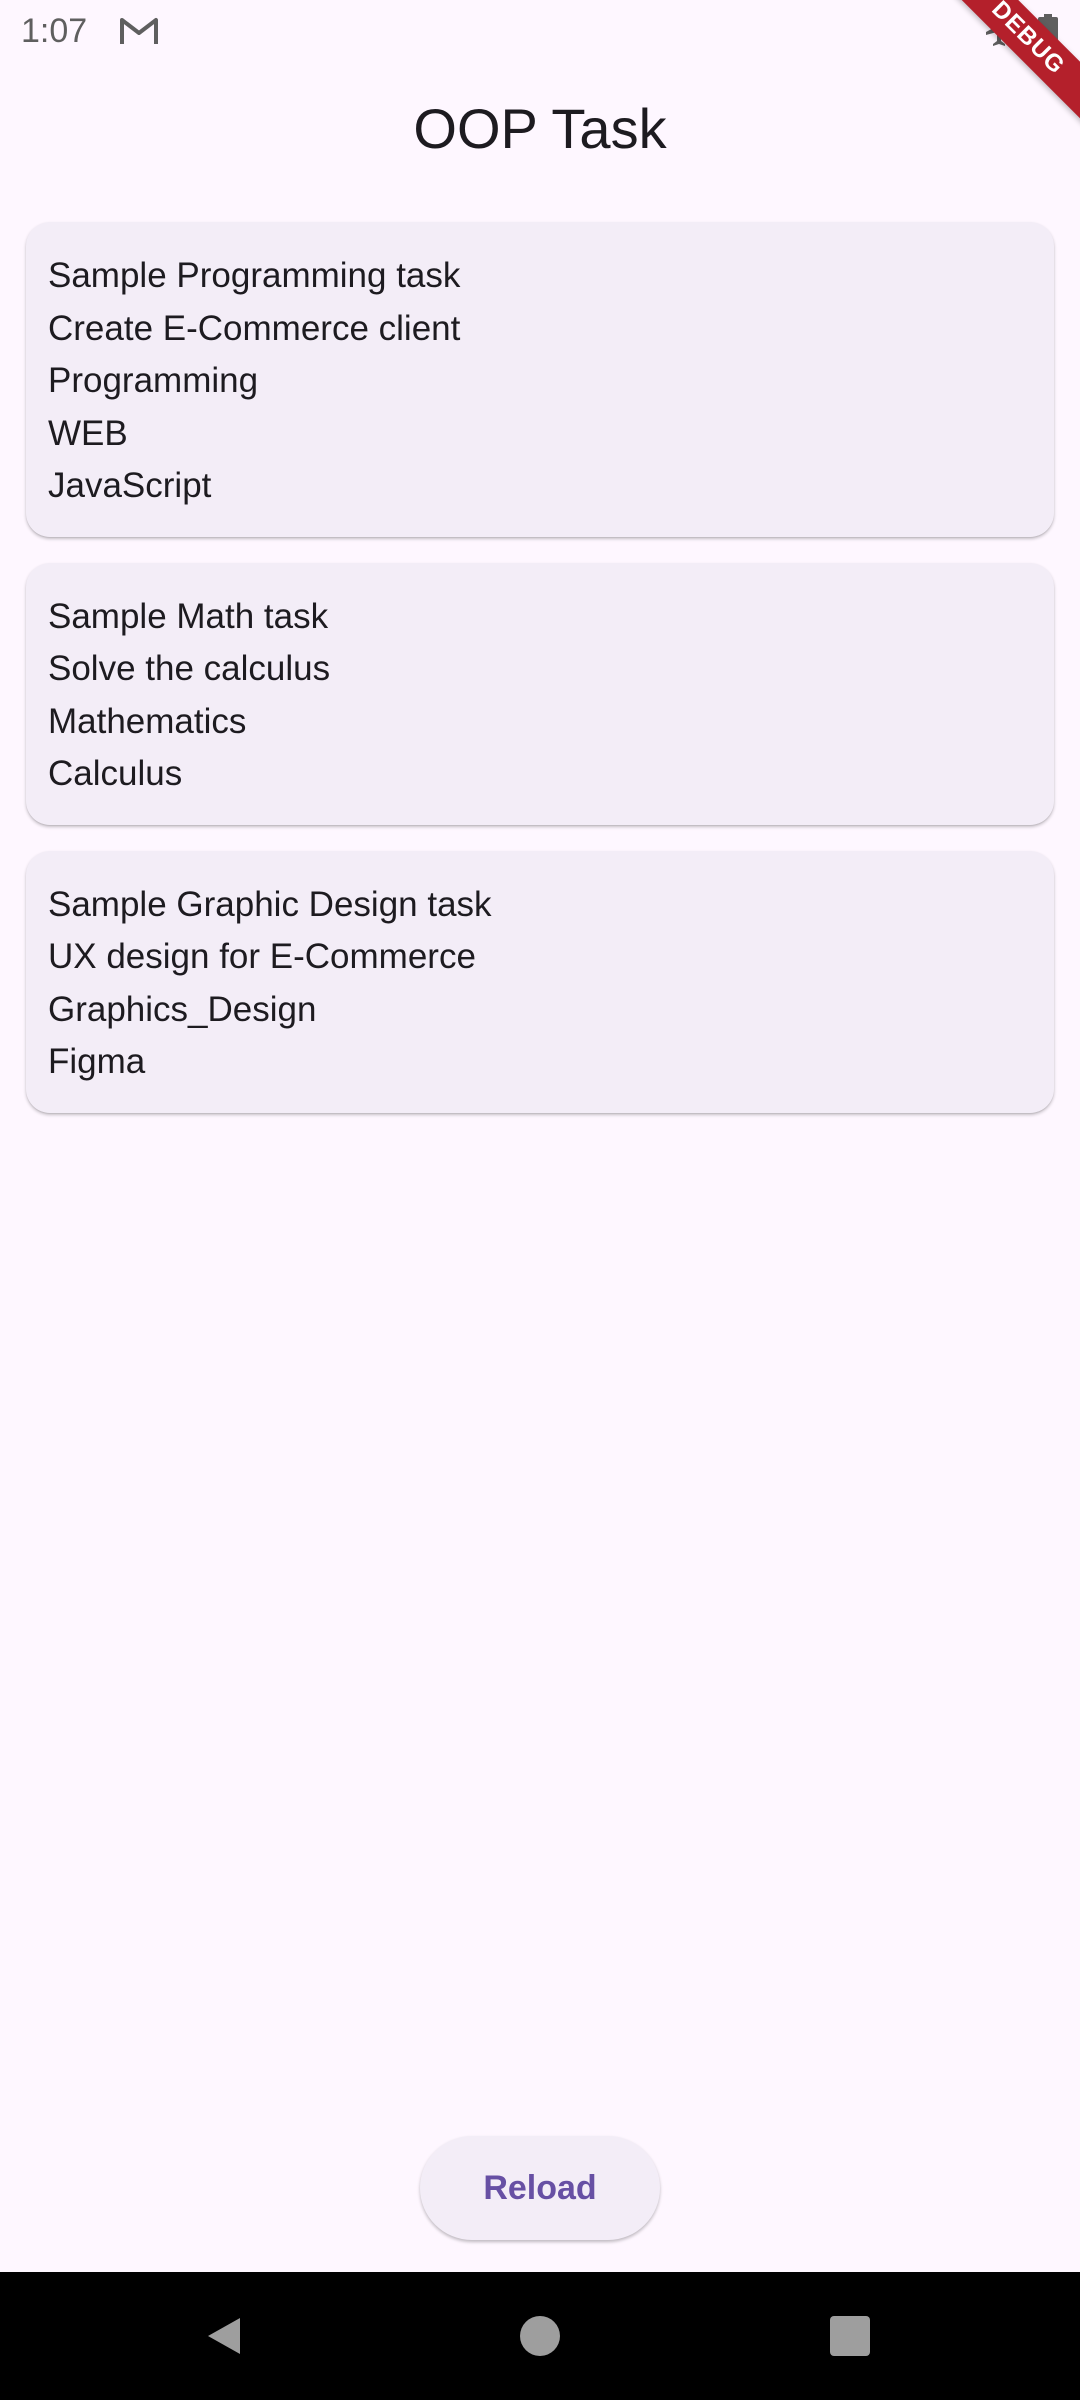 This screenshot has height=2400, width=1080. I want to click on home-icon, so click(540, 2336).